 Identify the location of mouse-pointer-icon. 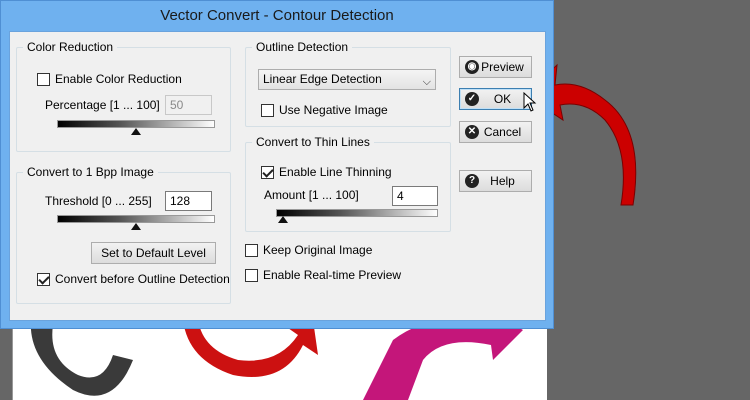
(530, 102).